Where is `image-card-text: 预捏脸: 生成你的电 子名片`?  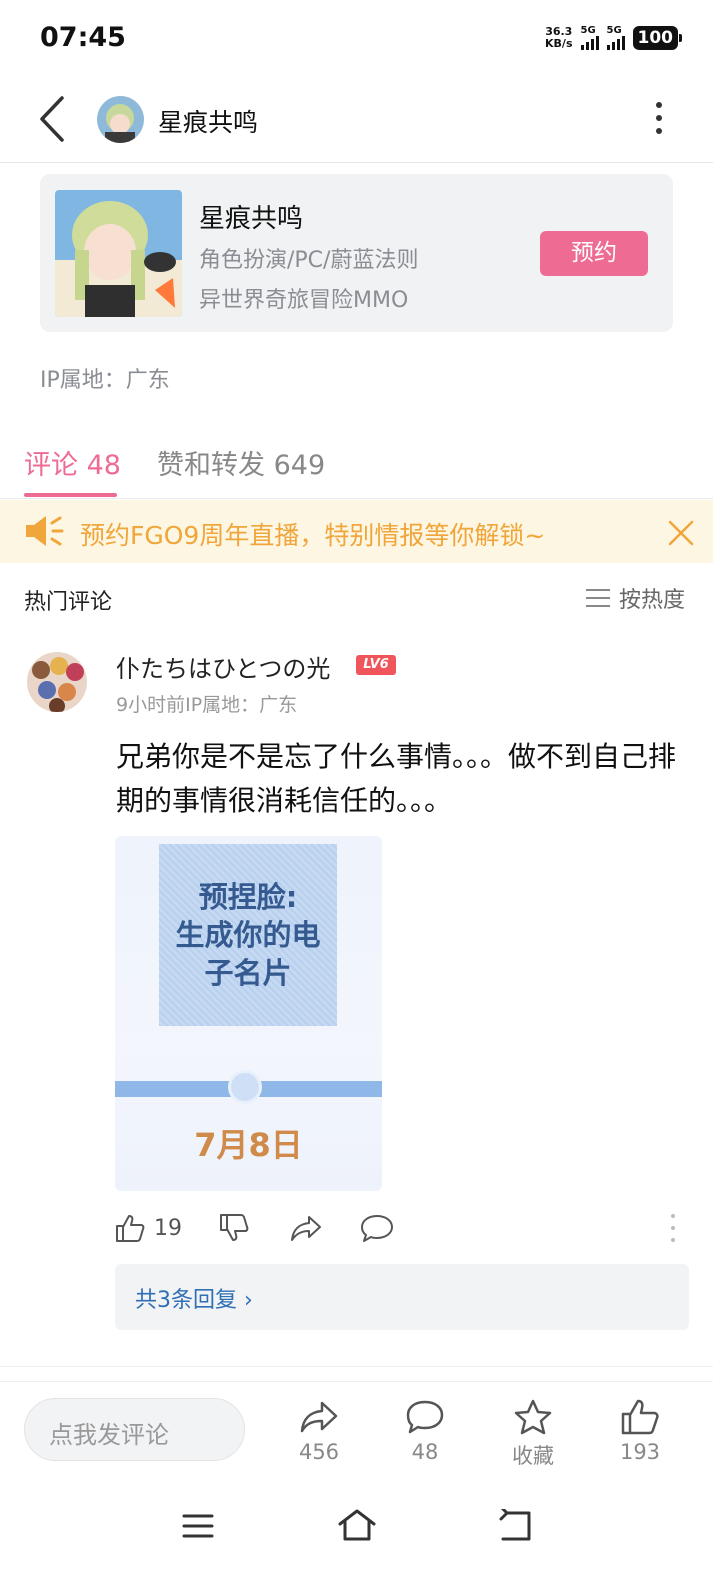
image-card-text: 预捏脸: 生成你的电 子名片 is located at coordinates (248, 935).